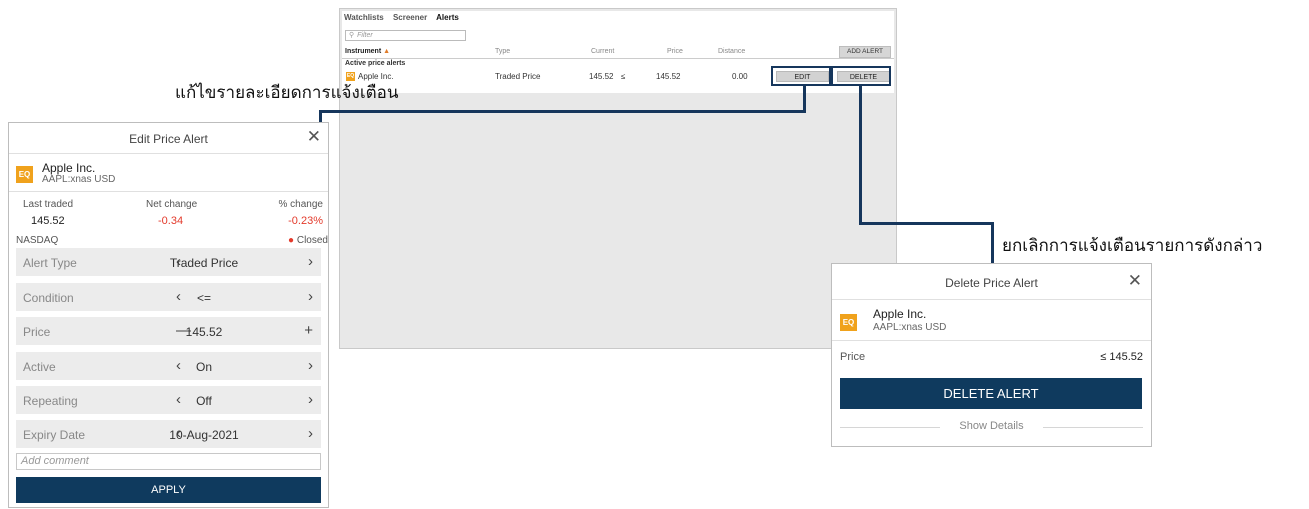 The height and width of the screenshot is (509, 1309). I want to click on field-label: Repeating, so click(50, 401).